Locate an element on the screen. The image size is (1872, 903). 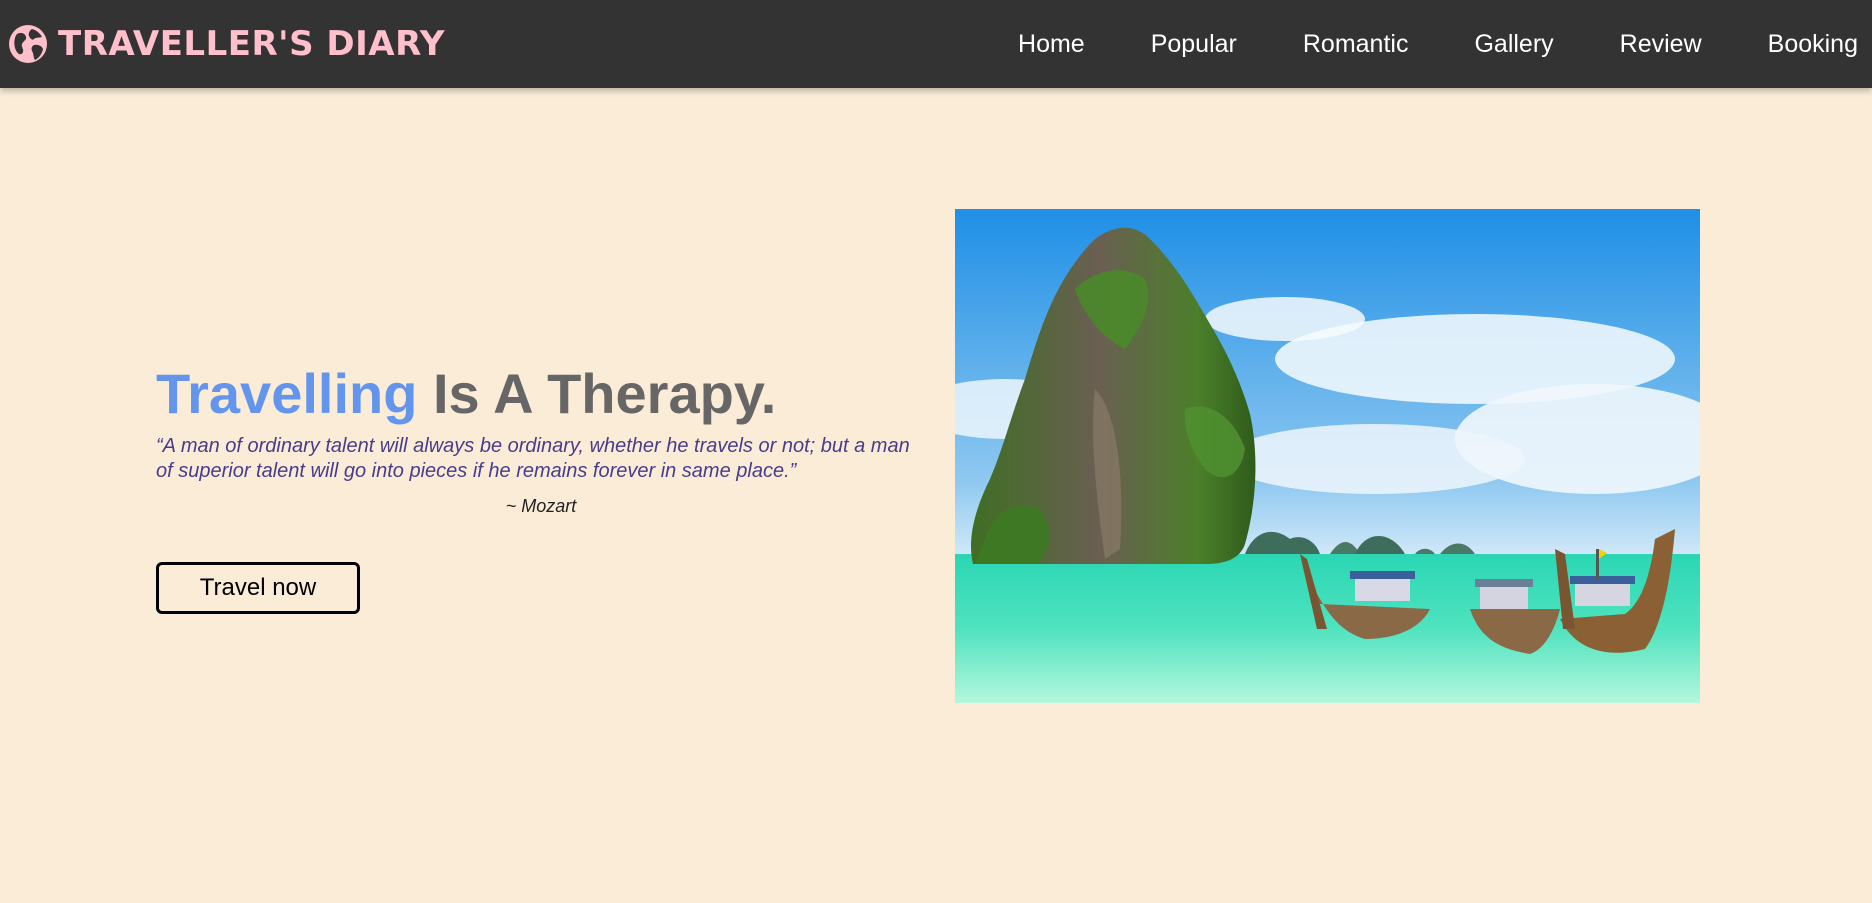
travel-now-button: Travel now is located at coordinates (258, 588).